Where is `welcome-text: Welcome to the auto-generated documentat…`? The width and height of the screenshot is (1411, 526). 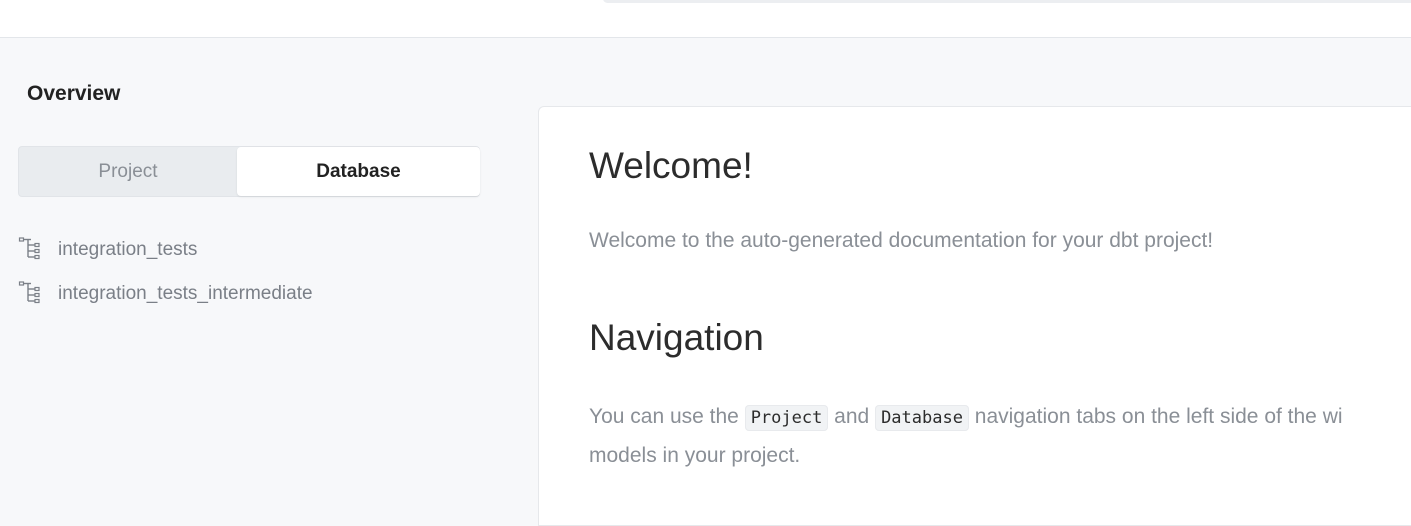 welcome-text: Welcome to the auto-generated documentat… is located at coordinates (901, 240).